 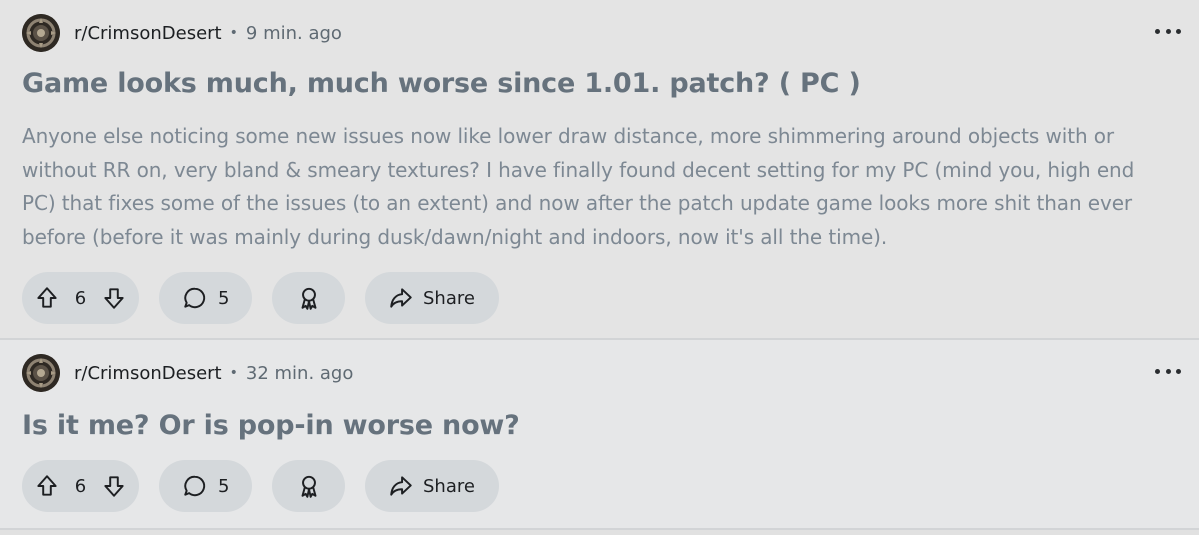 I want to click on post-divider, so click(x=599, y=529).